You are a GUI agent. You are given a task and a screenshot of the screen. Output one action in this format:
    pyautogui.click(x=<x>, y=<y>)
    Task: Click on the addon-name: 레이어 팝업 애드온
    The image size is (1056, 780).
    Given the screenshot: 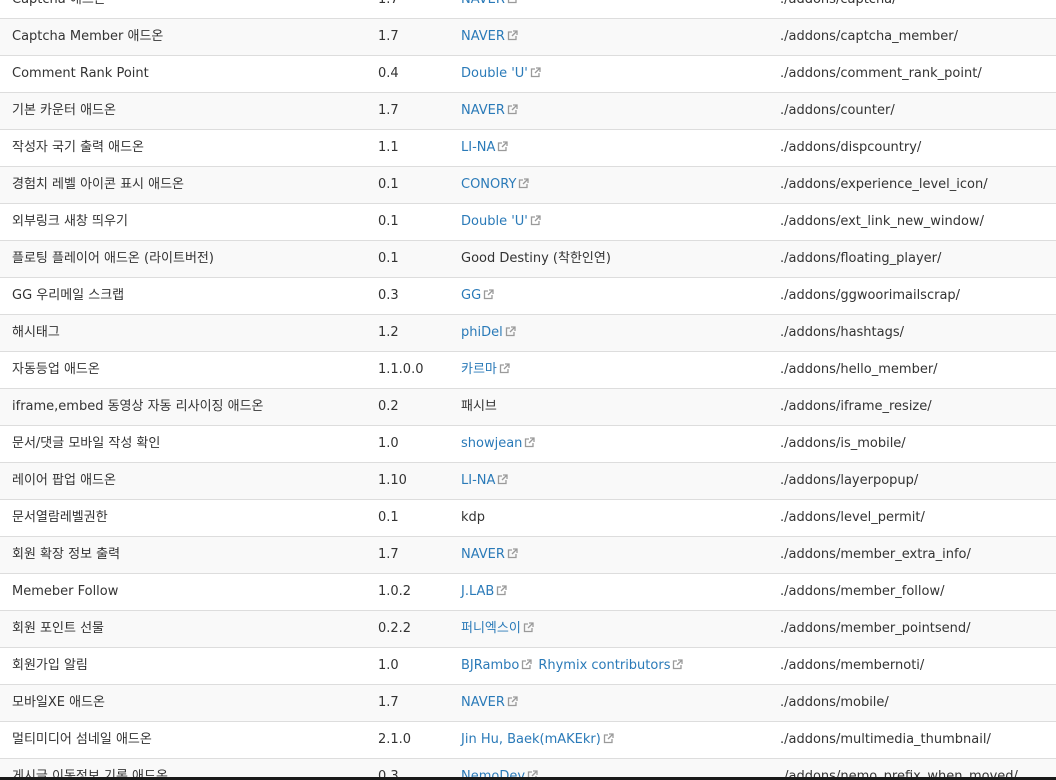 What is the action you would take?
    pyautogui.click(x=64, y=480)
    